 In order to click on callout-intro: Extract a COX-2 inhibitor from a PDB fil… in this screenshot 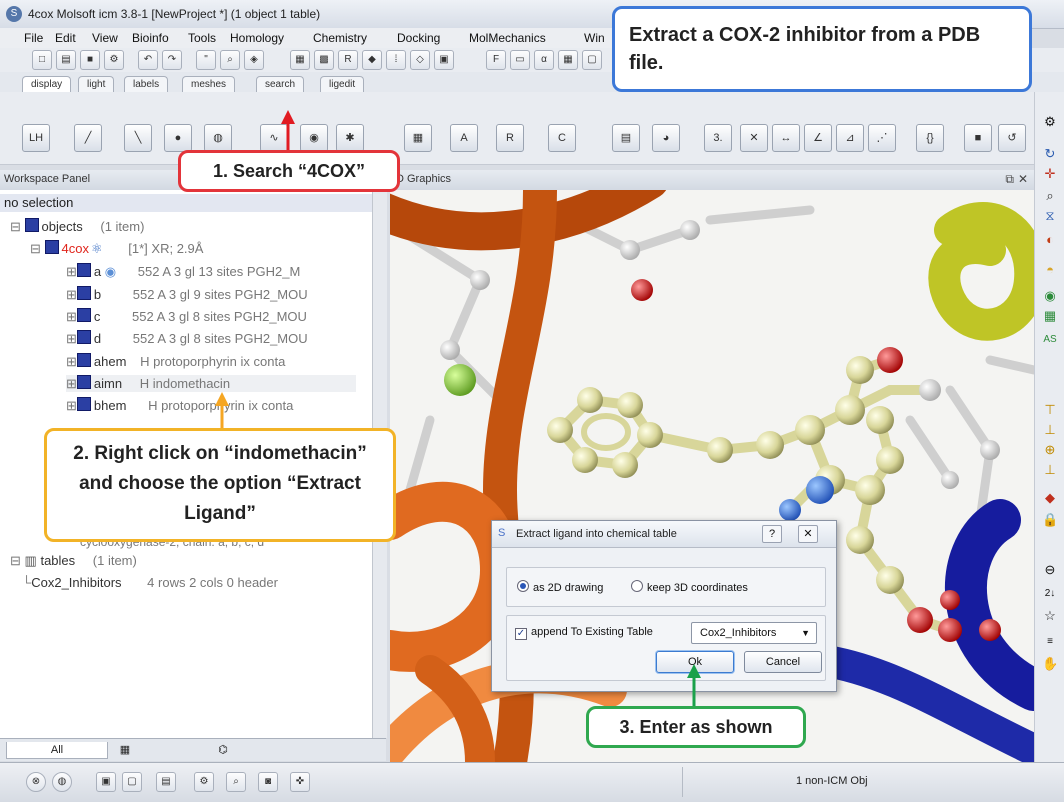, I will do `click(822, 49)`.